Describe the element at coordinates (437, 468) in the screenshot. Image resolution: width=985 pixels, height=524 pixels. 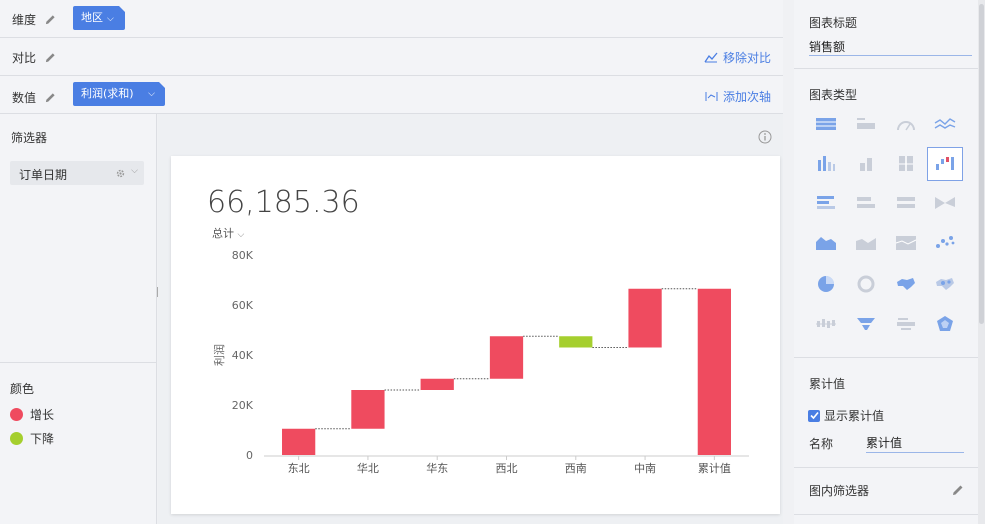
I see `x-tick-label: 华东` at that location.